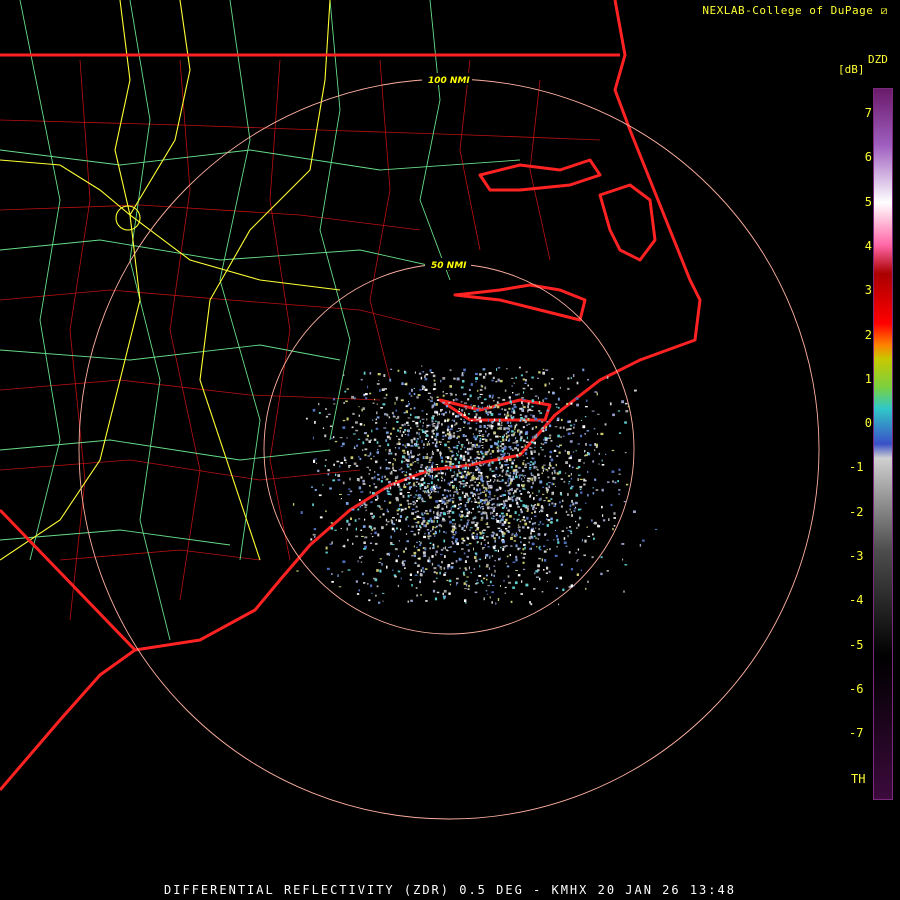  What do you see at coordinates (856, 688) in the screenshot?
I see `legend-tick-label: -6` at bounding box center [856, 688].